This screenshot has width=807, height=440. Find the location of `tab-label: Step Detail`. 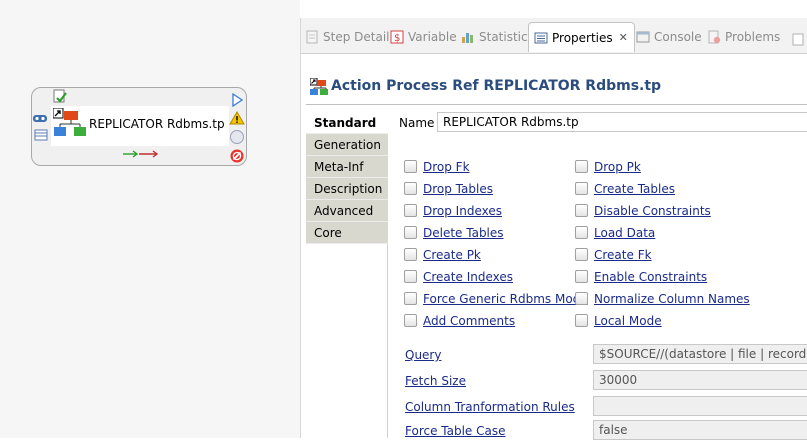

tab-label: Step Detail is located at coordinates (356, 37).